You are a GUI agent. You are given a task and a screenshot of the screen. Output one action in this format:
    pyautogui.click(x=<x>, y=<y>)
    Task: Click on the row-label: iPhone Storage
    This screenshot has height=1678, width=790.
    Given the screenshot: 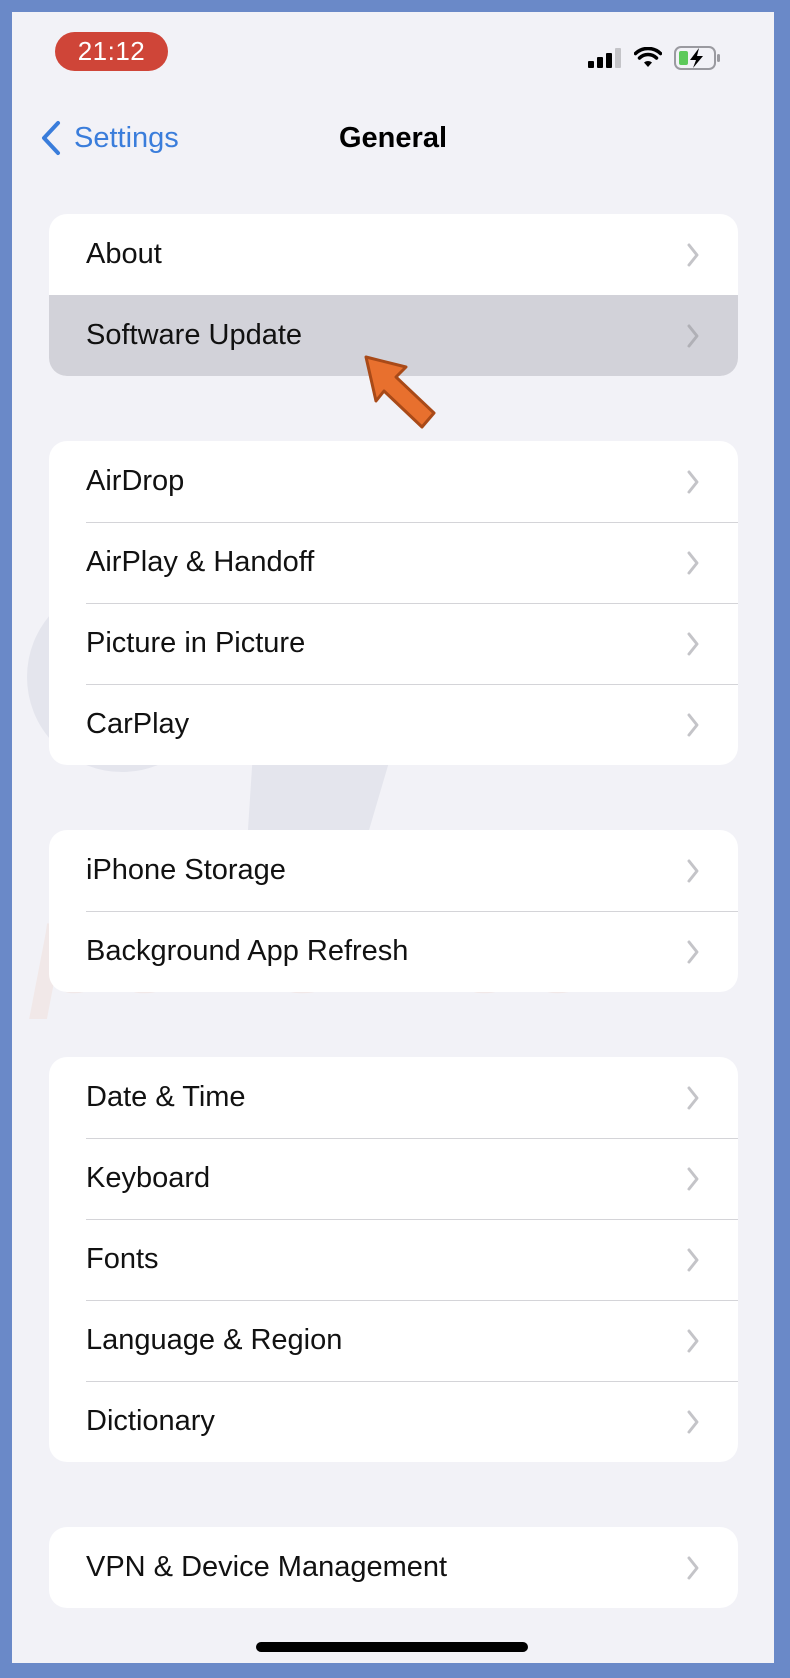 What is the action you would take?
    pyautogui.click(x=186, y=870)
    